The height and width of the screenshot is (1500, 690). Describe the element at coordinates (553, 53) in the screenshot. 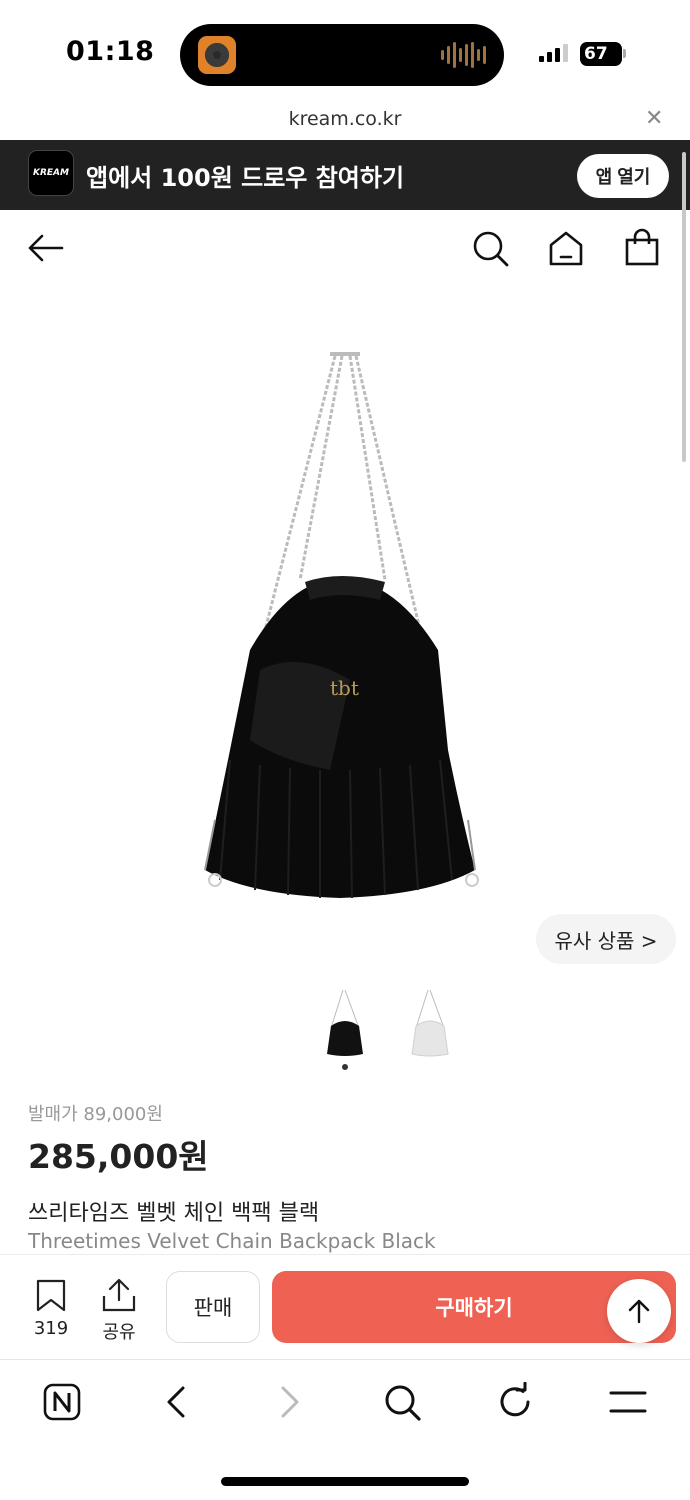

I see `signal-icon` at that location.